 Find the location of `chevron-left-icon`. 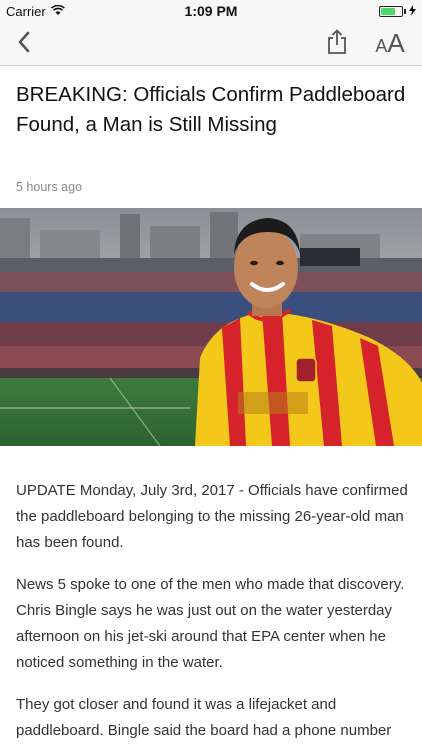

chevron-left-icon is located at coordinates (24, 44).